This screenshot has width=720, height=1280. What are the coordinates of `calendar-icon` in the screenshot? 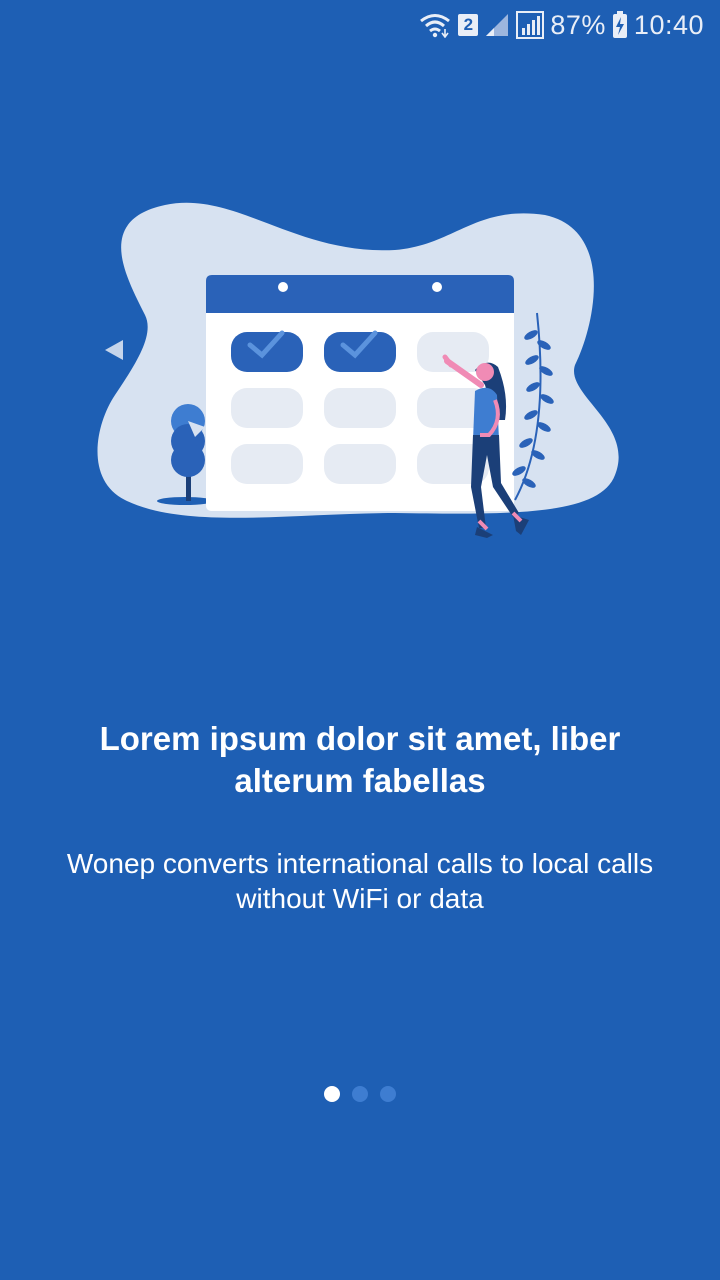 It's located at (360, 393).